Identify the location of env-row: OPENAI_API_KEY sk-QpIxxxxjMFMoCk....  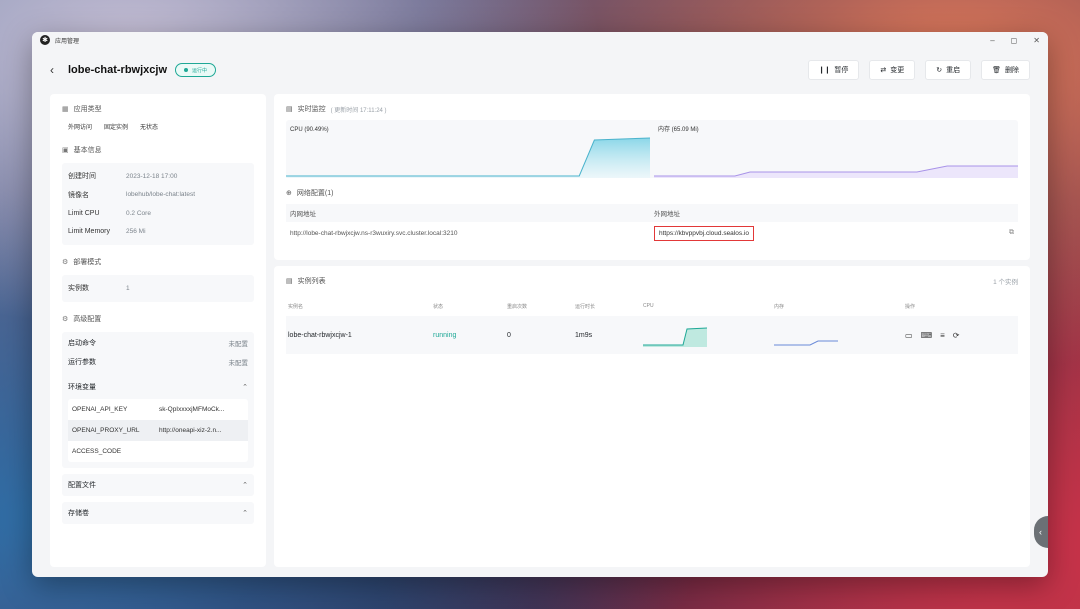
(158, 409).